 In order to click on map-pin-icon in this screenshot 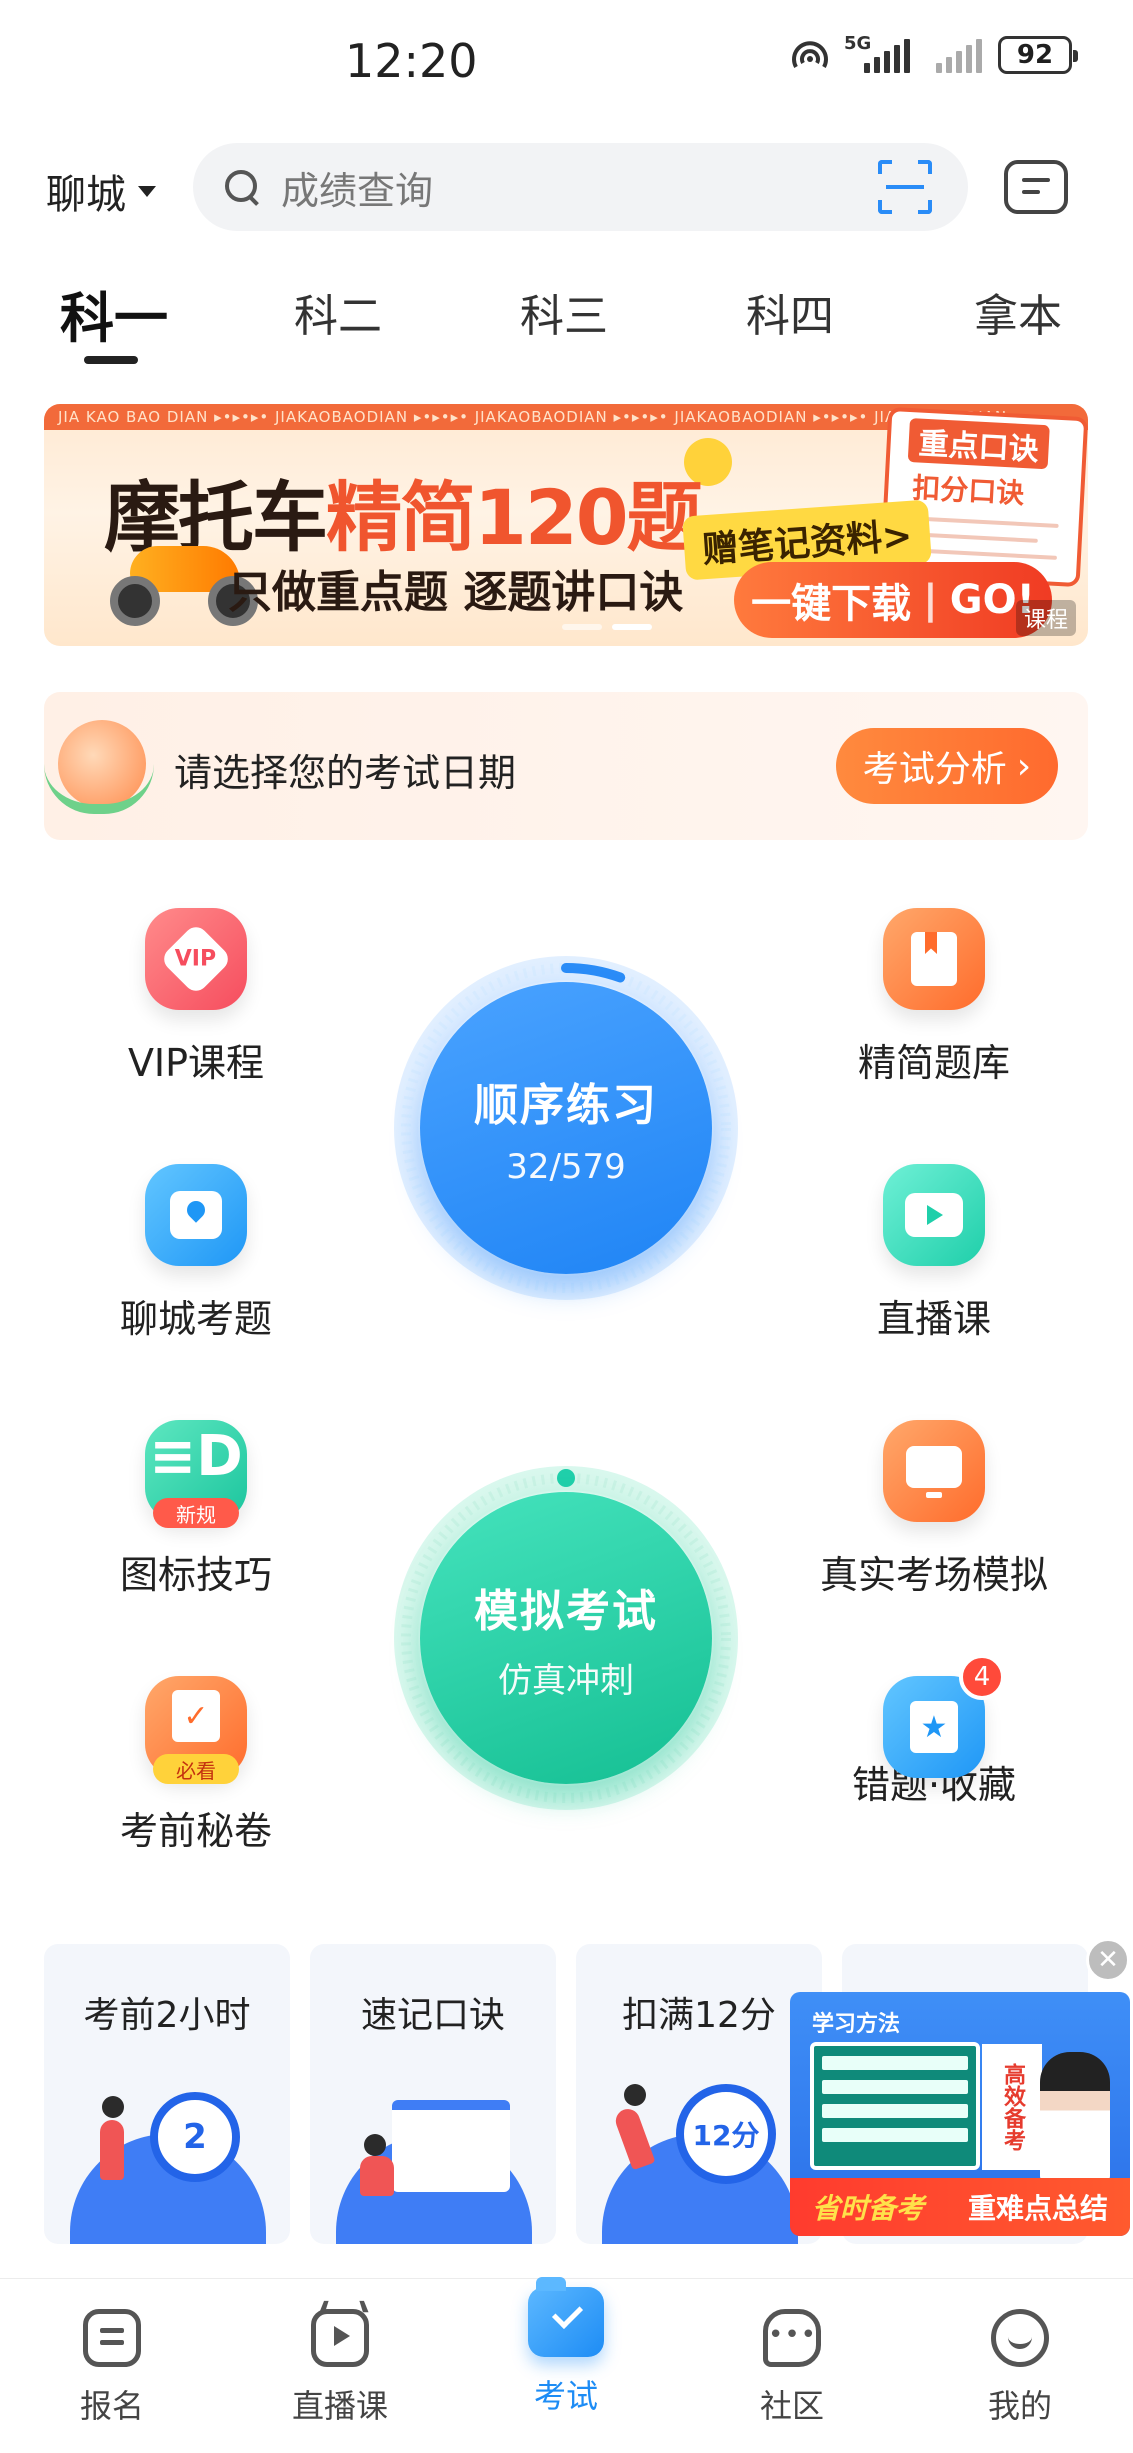, I will do `click(196, 1215)`.